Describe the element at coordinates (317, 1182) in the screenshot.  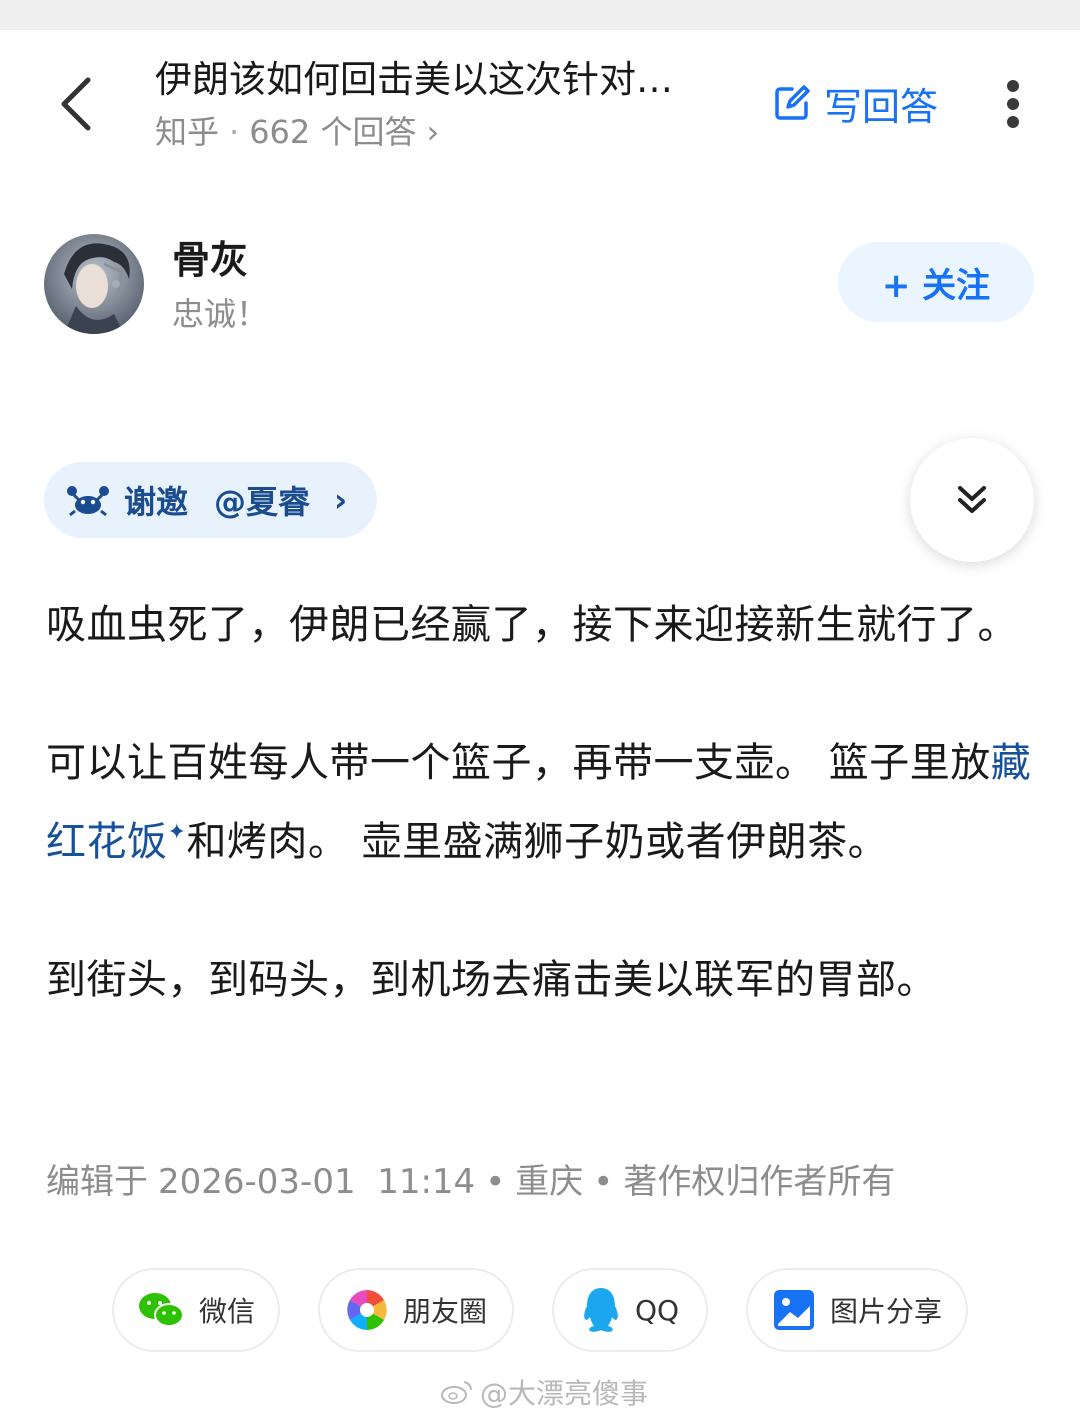
I see `edited-datetime: 2026-03-01 11:14` at that location.